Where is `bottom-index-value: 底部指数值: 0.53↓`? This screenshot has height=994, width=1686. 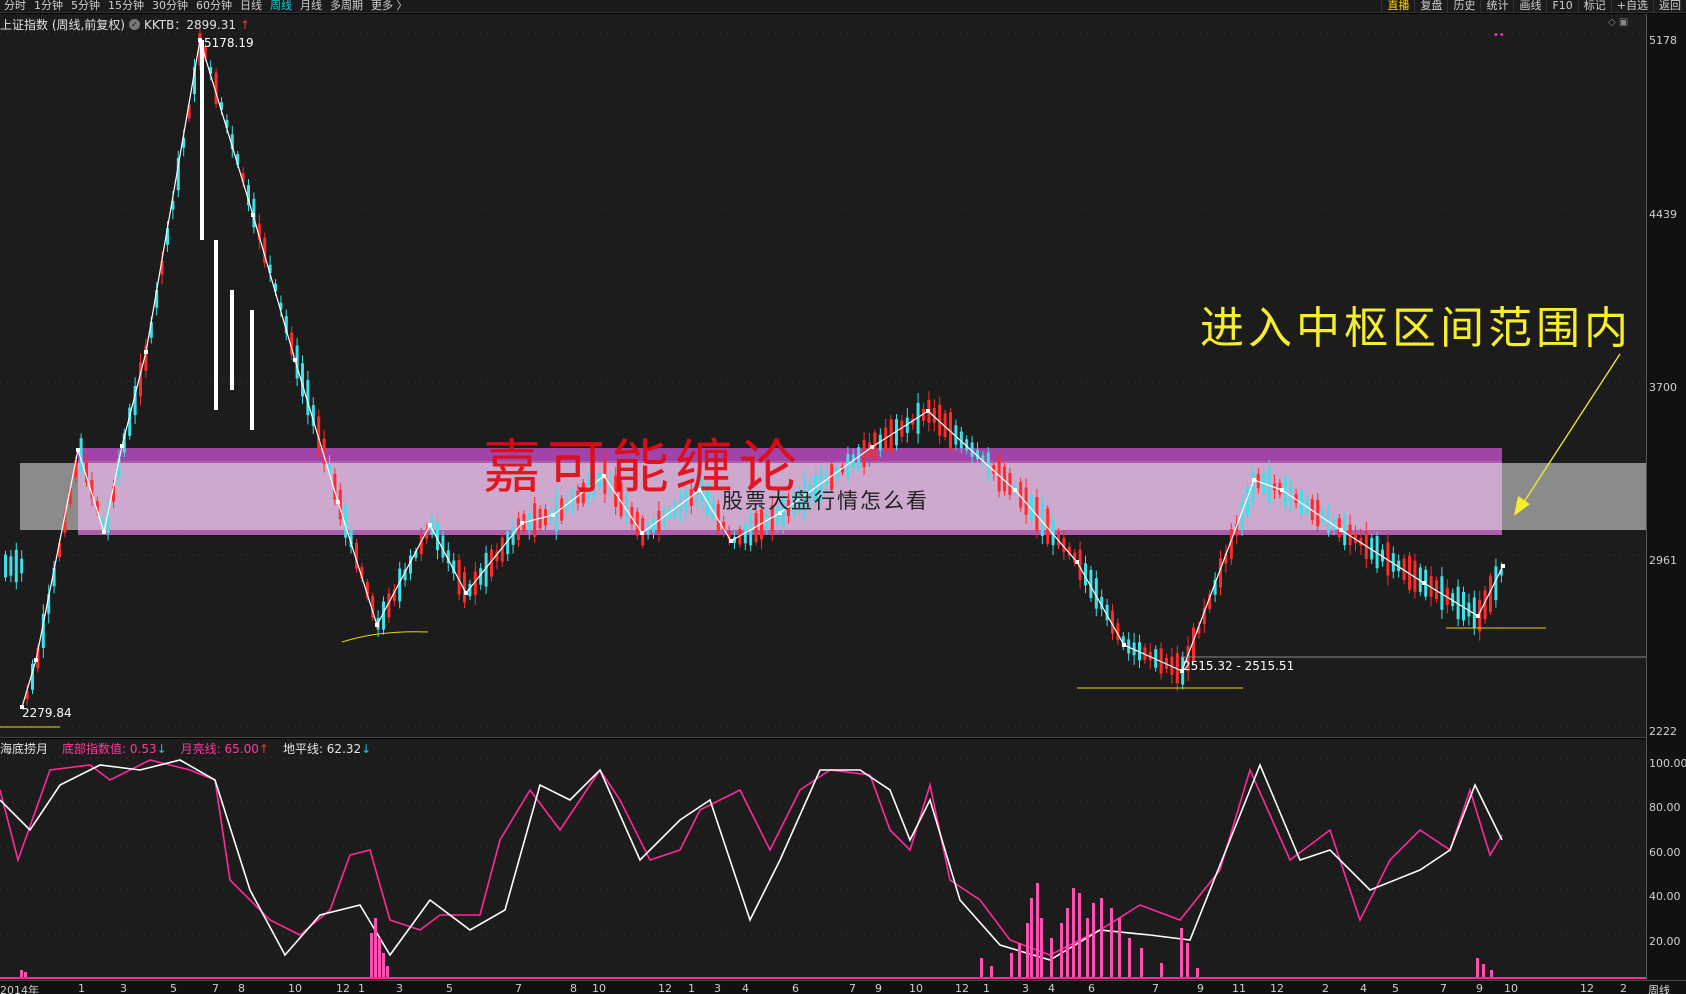
bottom-index-value: 底部指数值: 0.53↓ is located at coordinates (114, 749).